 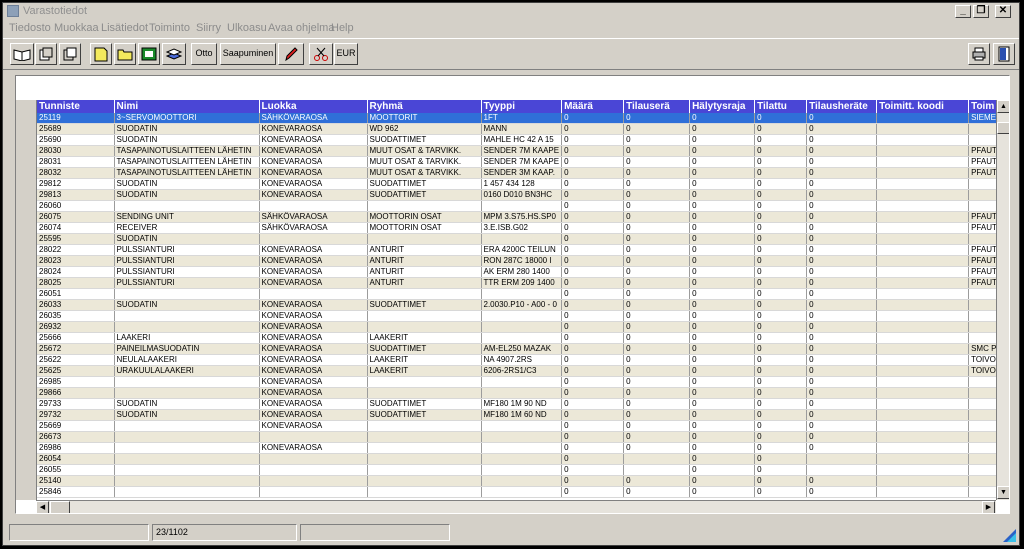 What do you see at coordinates (76, 129) in the screenshot?
I see `table-cell: 25689` at bounding box center [76, 129].